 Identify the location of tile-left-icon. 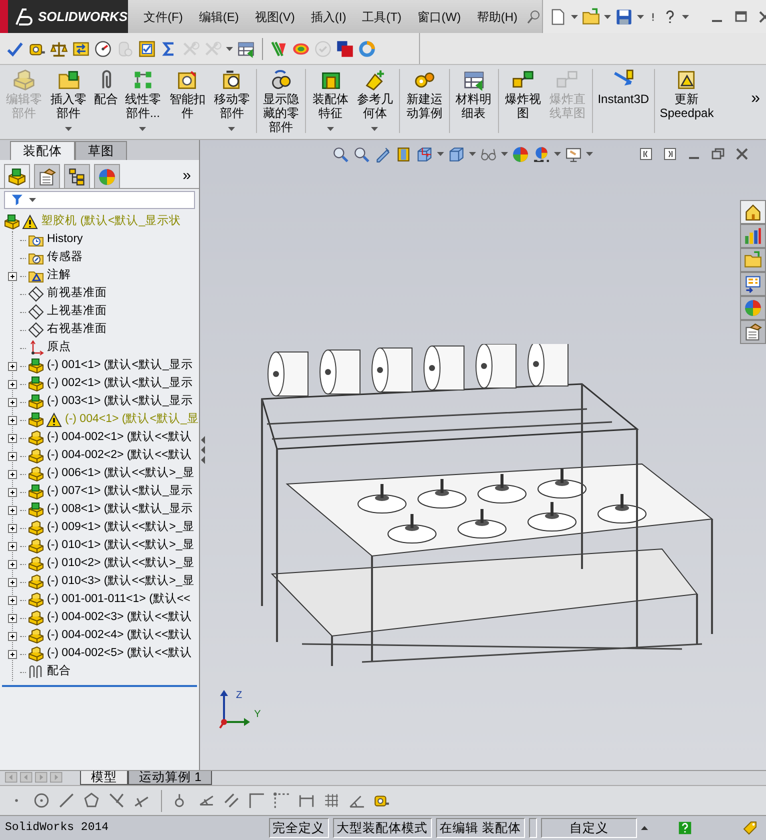
(646, 154).